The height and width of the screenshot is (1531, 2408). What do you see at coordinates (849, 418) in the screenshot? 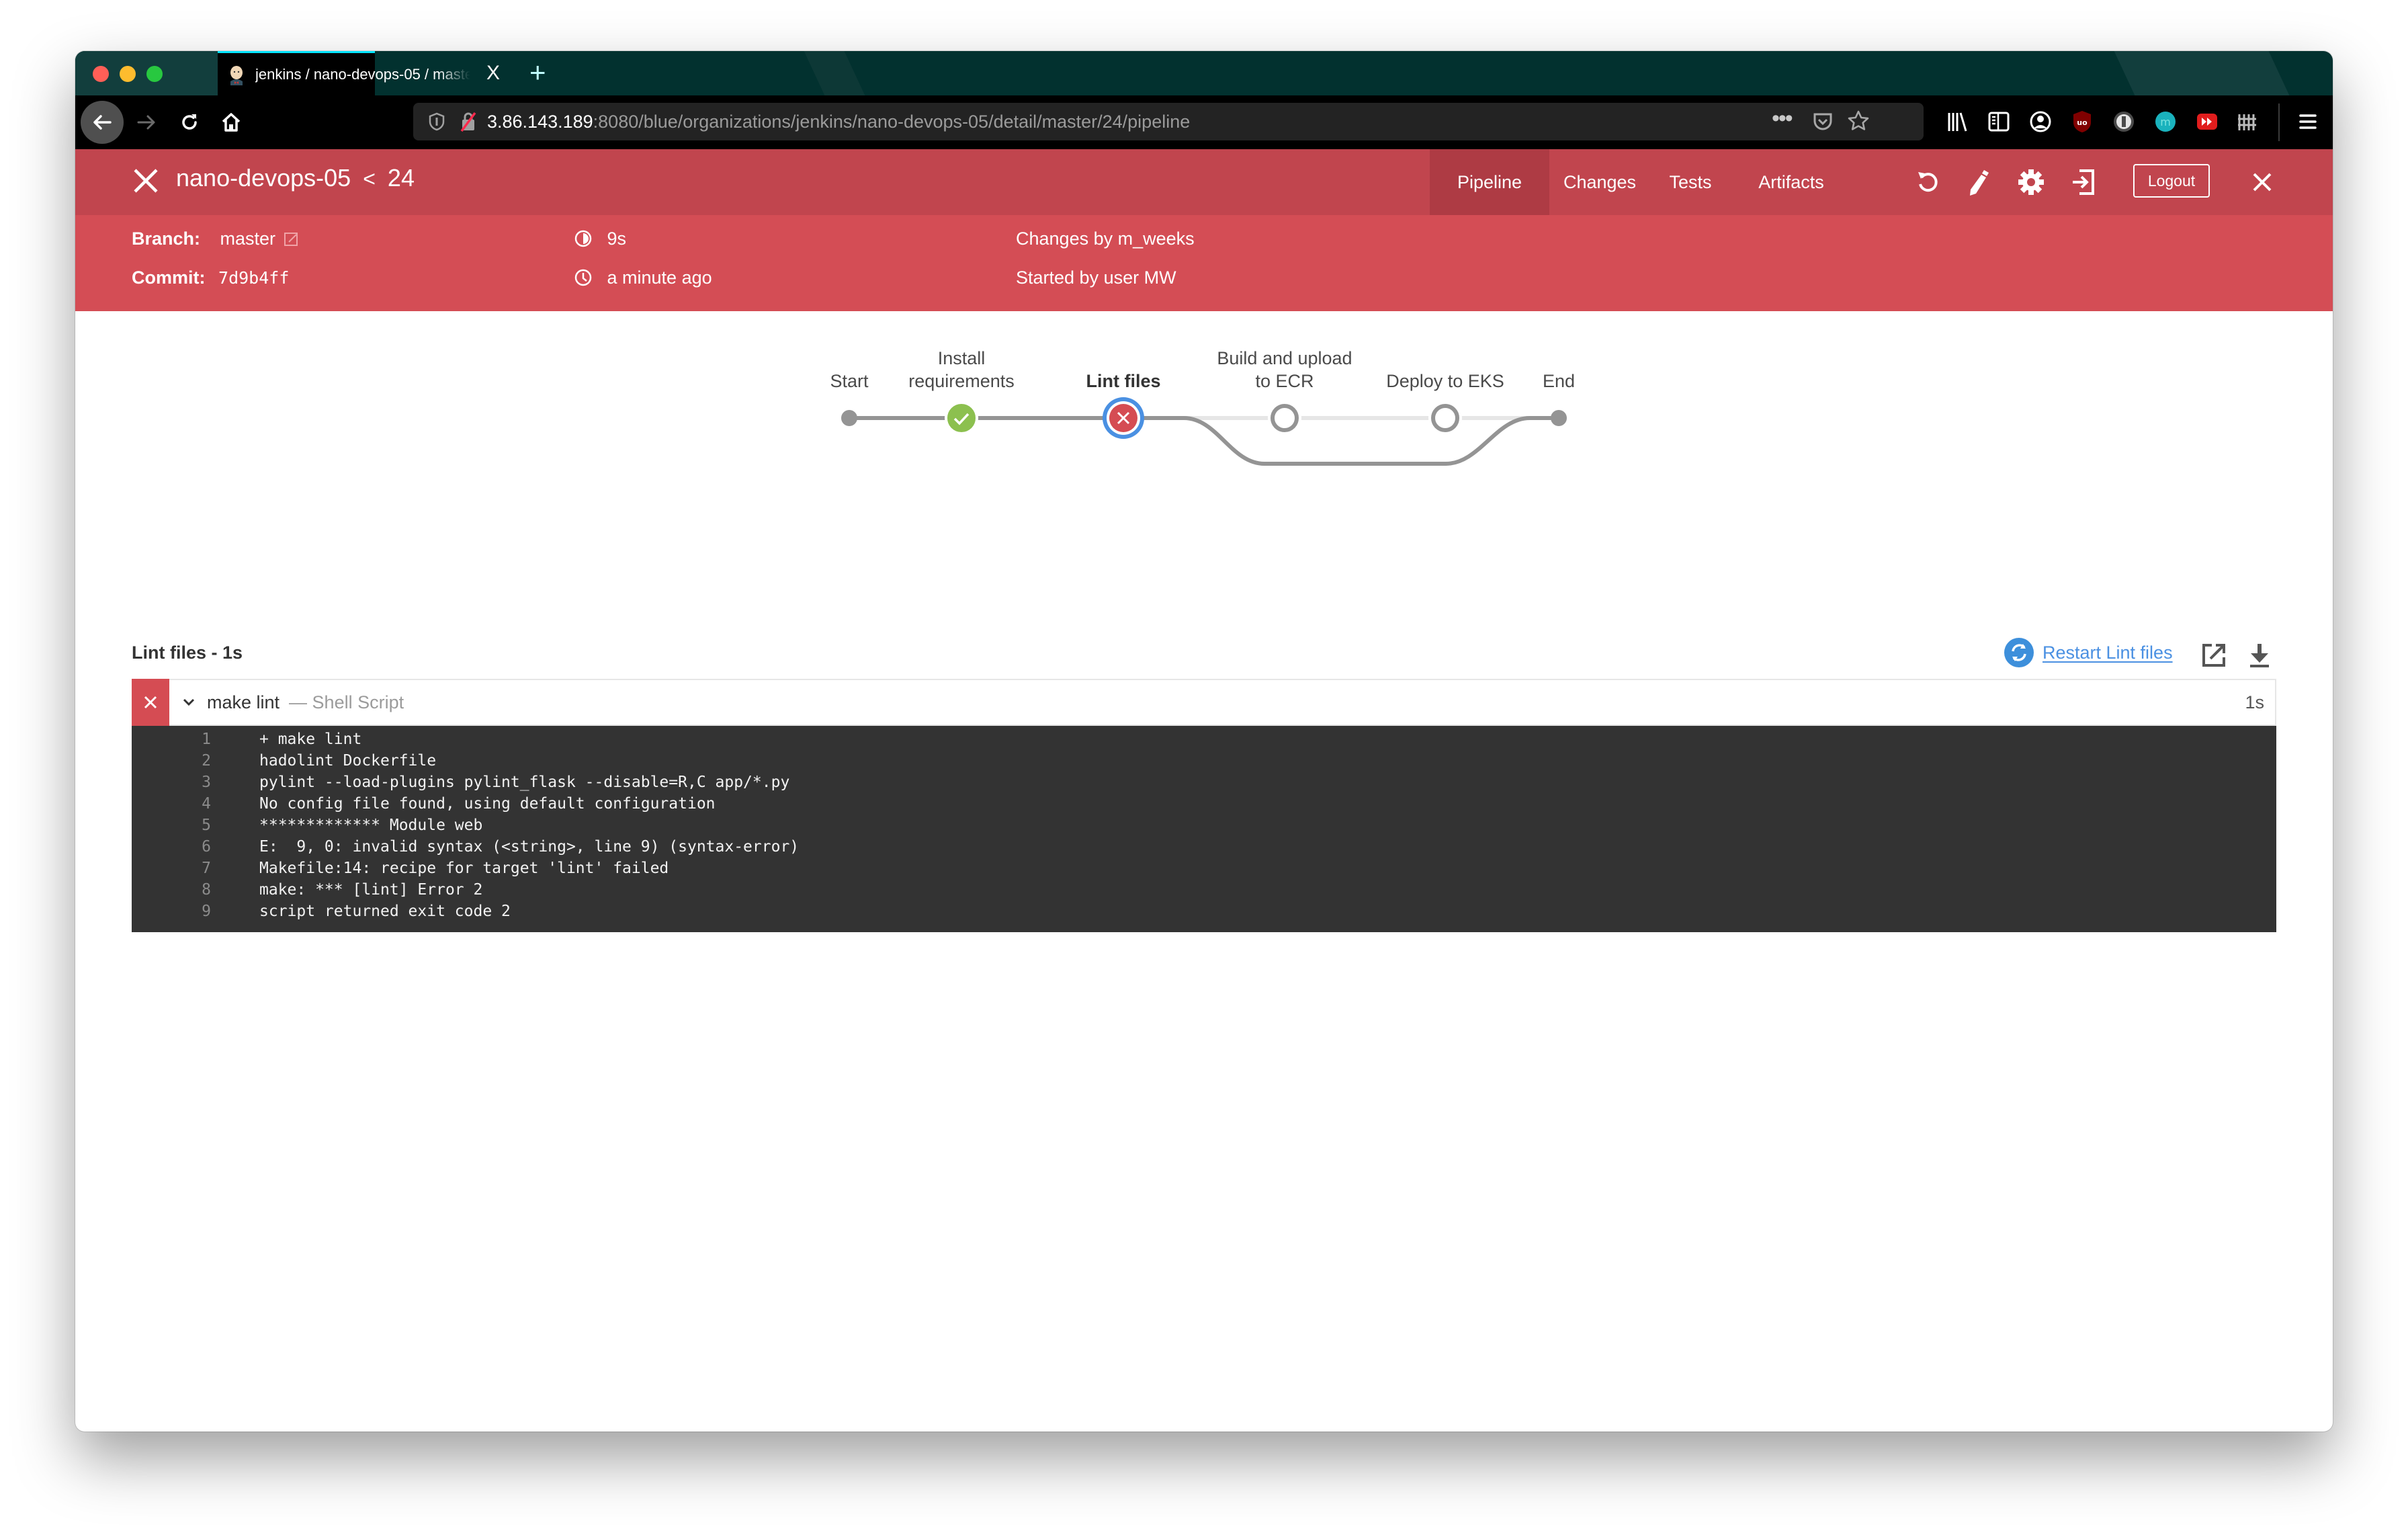
I see `stage-node-start` at bounding box center [849, 418].